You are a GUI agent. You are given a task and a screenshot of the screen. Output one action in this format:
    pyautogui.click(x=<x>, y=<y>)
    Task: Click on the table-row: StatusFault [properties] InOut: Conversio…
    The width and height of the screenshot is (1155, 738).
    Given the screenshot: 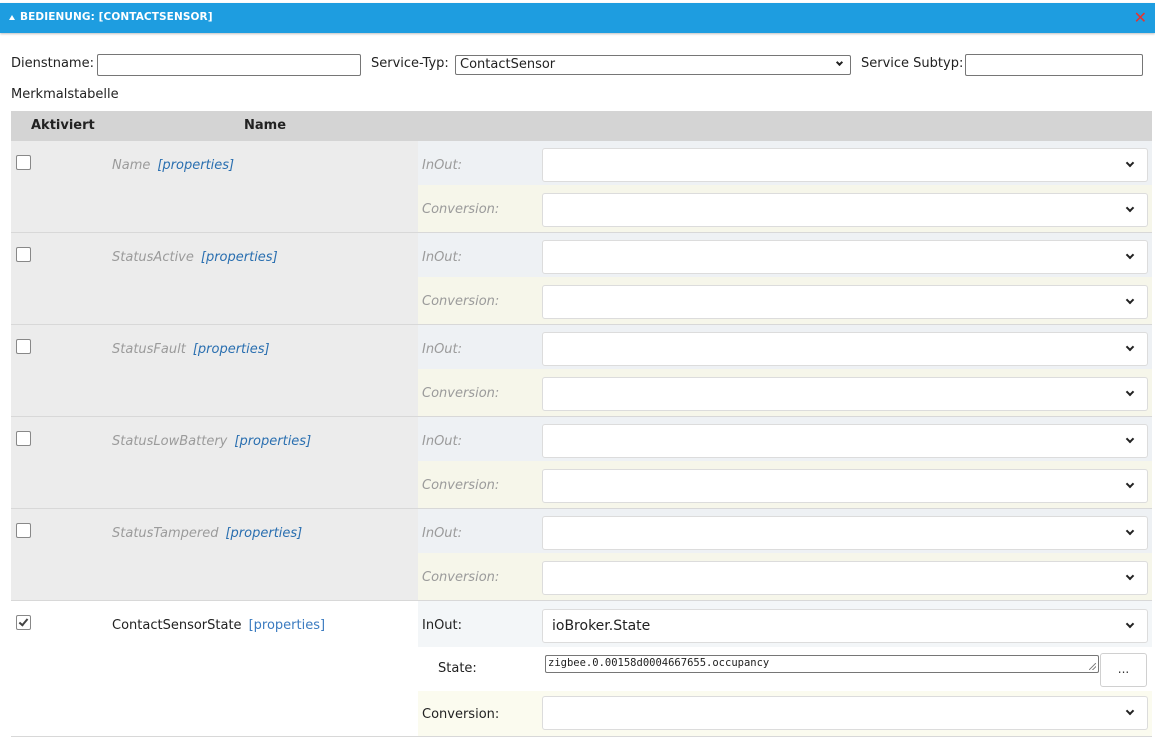 What is the action you would take?
    pyautogui.click(x=581, y=371)
    